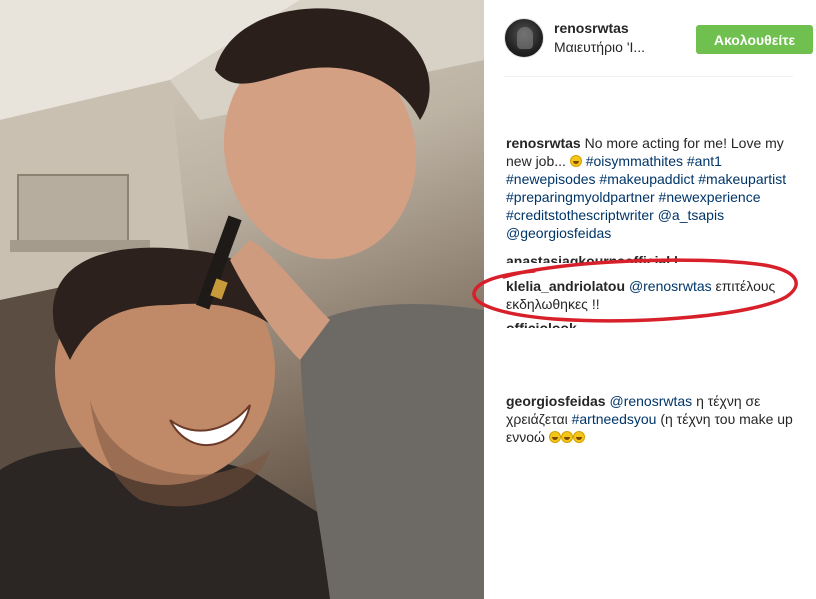 The height and width of the screenshot is (599, 816). I want to click on post-username: renosrwtas, so click(591, 28).